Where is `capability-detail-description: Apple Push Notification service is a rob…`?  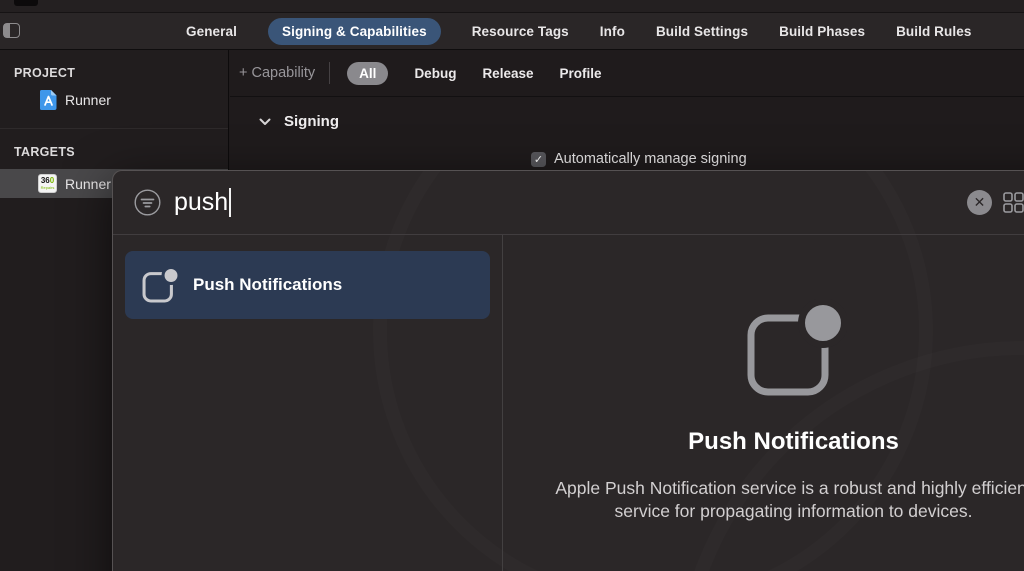 capability-detail-description: Apple Push Notification service is a rob… is located at coordinates (789, 500).